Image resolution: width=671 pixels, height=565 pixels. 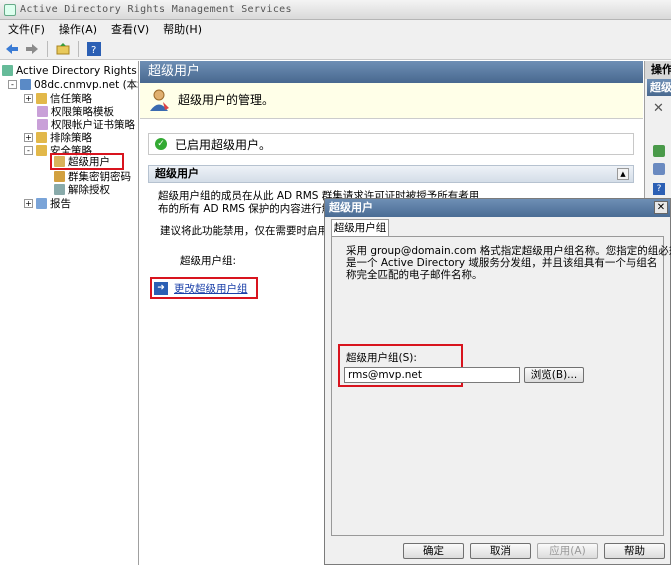 What do you see at coordinates (658, 108) in the screenshot?
I see `disable-icon: ✕` at bounding box center [658, 108].